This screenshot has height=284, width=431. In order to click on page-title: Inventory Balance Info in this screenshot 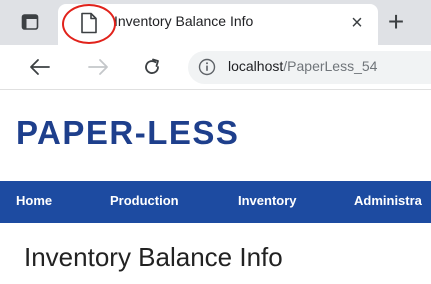, I will do `click(153, 257)`.